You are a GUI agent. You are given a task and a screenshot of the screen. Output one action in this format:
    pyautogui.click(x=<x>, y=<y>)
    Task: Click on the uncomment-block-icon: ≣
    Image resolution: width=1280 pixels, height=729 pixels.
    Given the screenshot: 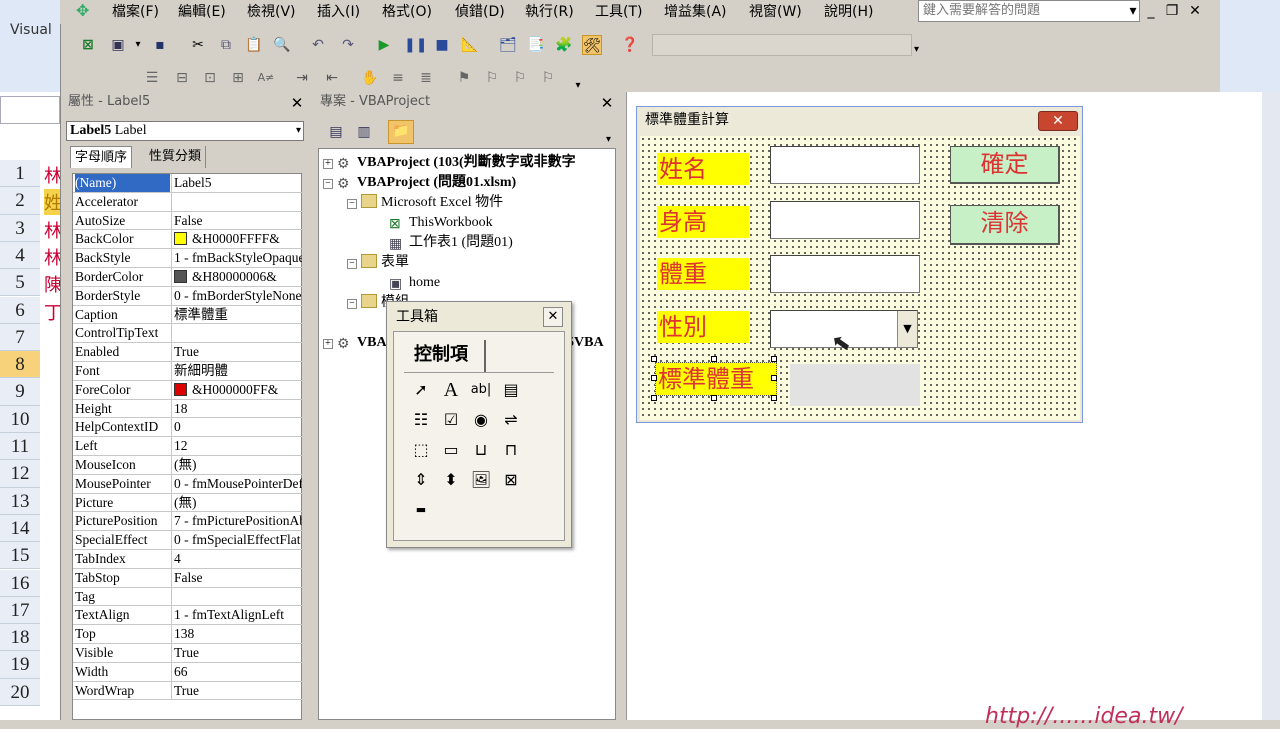 What is the action you would take?
    pyautogui.click(x=426, y=78)
    